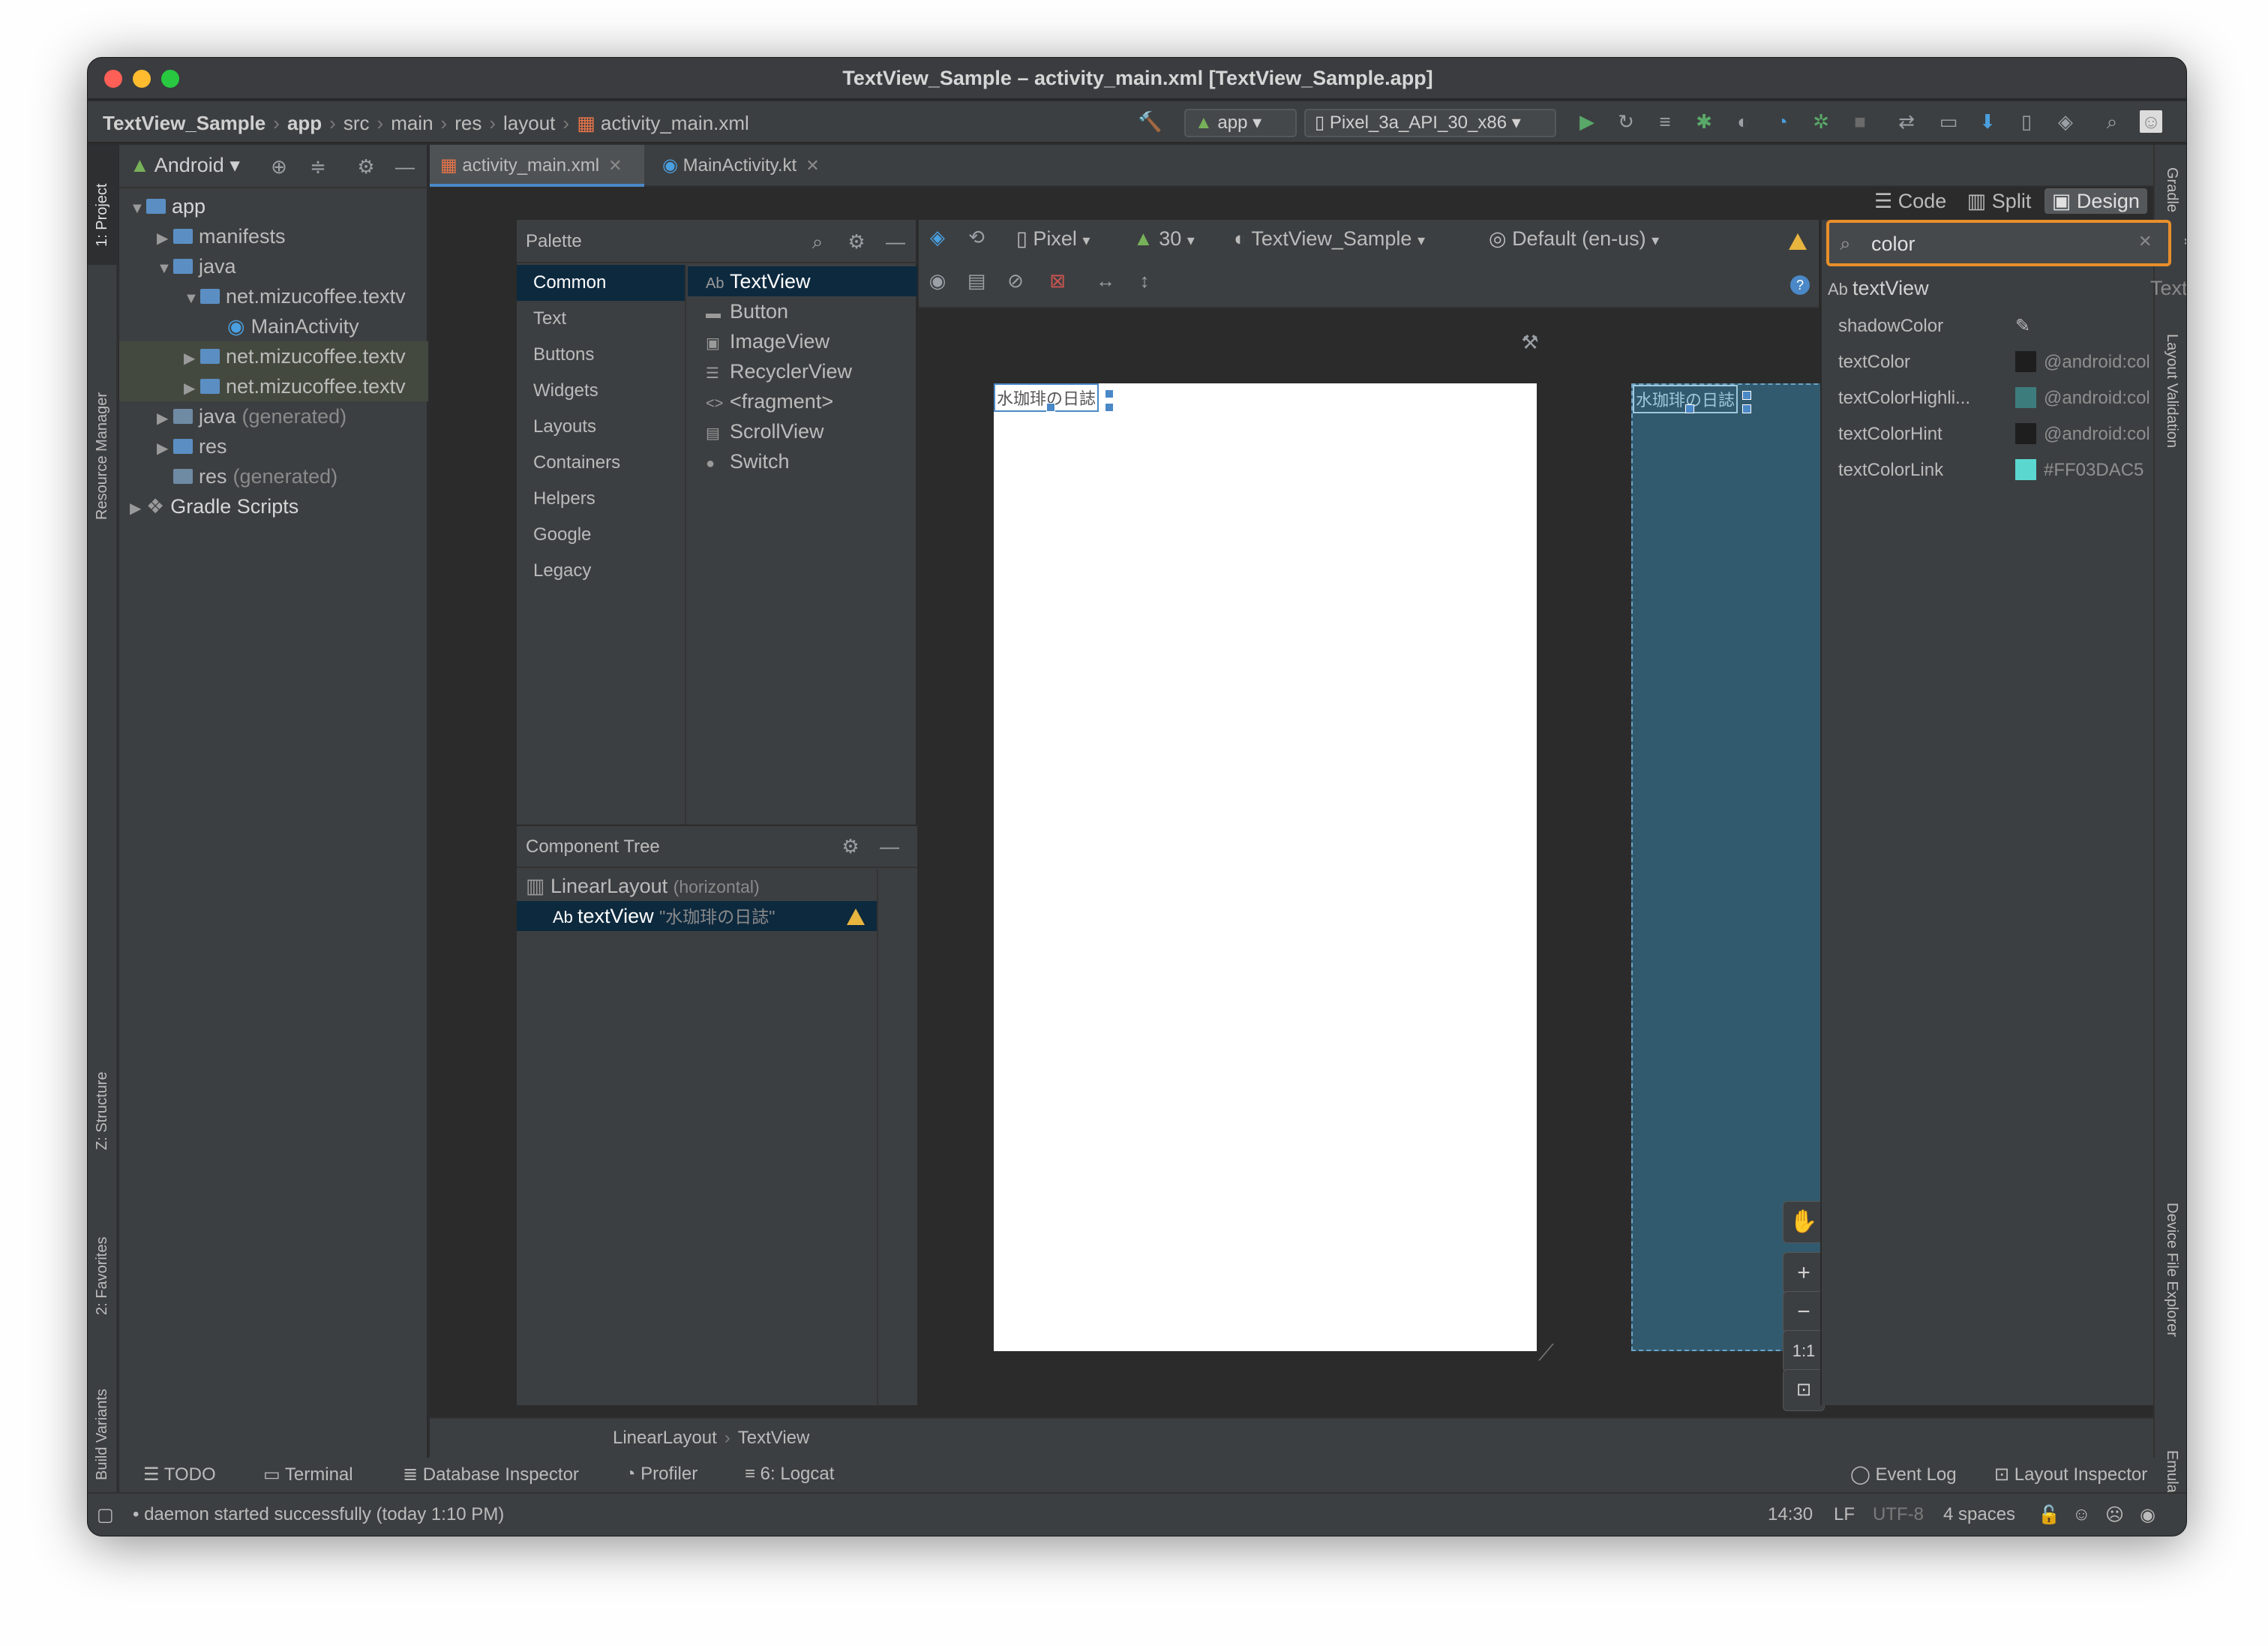 The height and width of the screenshot is (1646, 2268). I want to click on apply-changes-icon: ↻, so click(1626, 121).